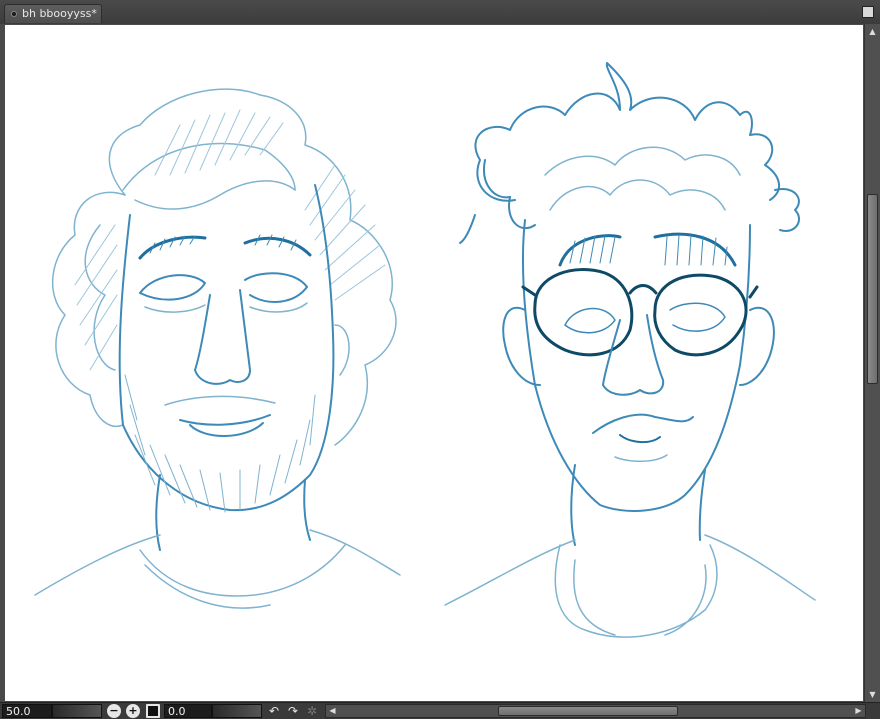 The width and height of the screenshot is (880, 719). What do you see at coordinates (872, 289) in the screenshot?
I see `vertical-scroll-thumb` at bounding box center [872, 289].